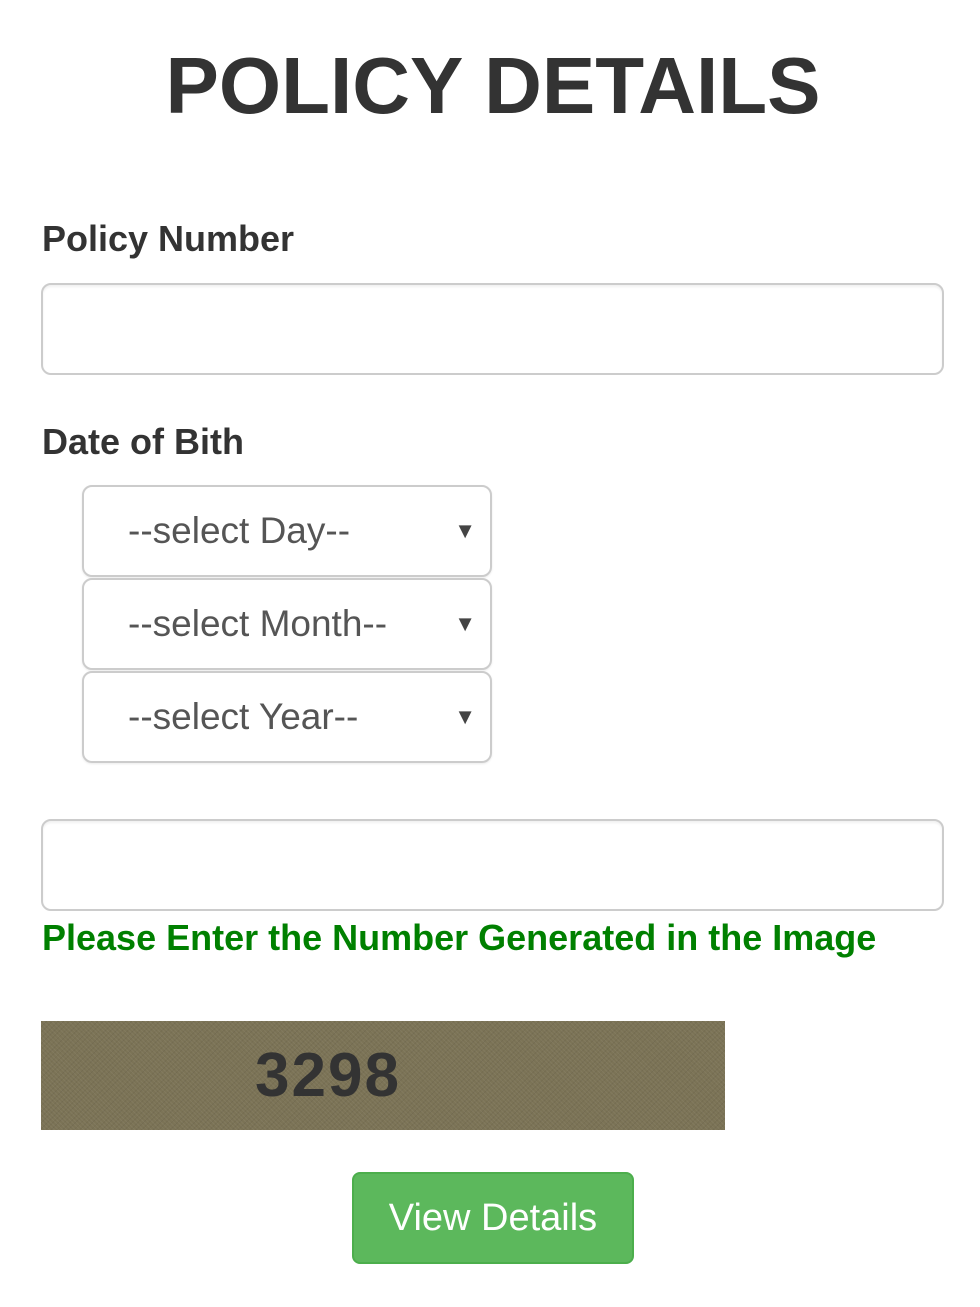 This screenshot has height=1307, width=980. Describe the element at coordinates (492, 329) in the screenshot. I see `policy-number-input` at that location.